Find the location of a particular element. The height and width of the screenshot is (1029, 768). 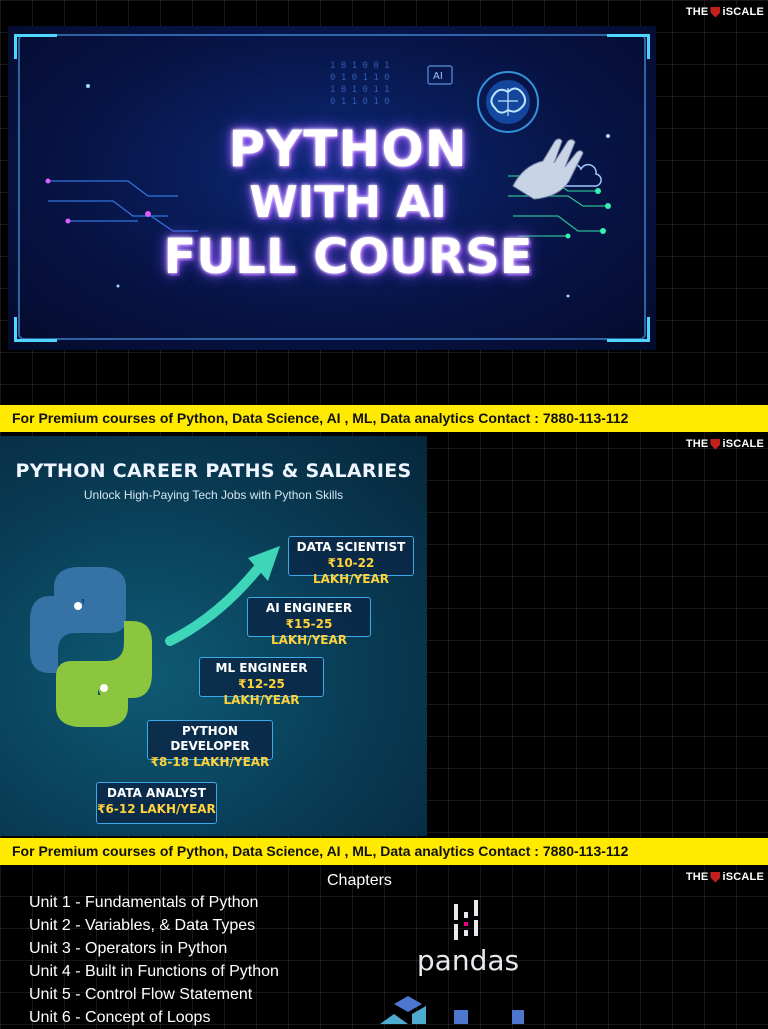

job-card-python-developer: PYTHON DEVELOPER ₹8-18 LAKH/YEAR is located at coordinates (210, 744).